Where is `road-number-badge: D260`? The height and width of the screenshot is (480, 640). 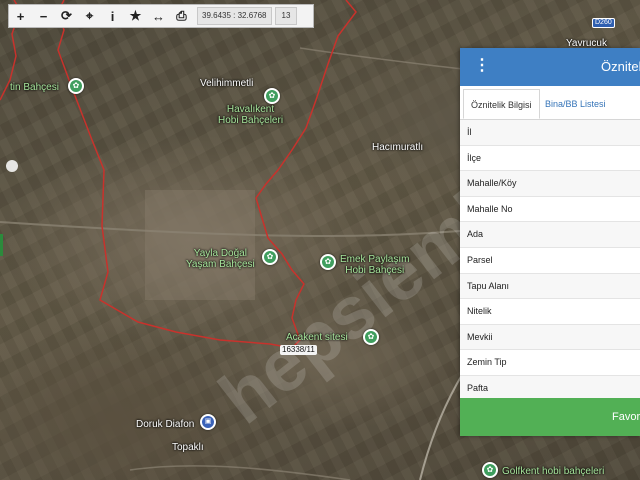 road-number-badge: D260 is located at coordinates (603, 23).